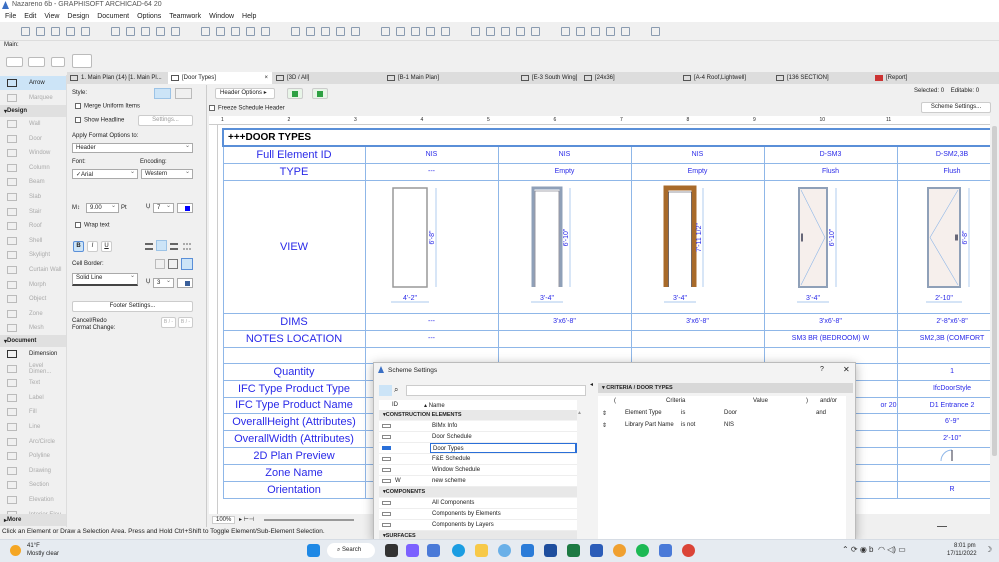 The height and width of the screenshot is (562, 999). What do you see at coordinates (943, 338) in the screenshot?
I see `schedule-cell: SM2,3B (COMFORT` at bounding box center [943, 338].